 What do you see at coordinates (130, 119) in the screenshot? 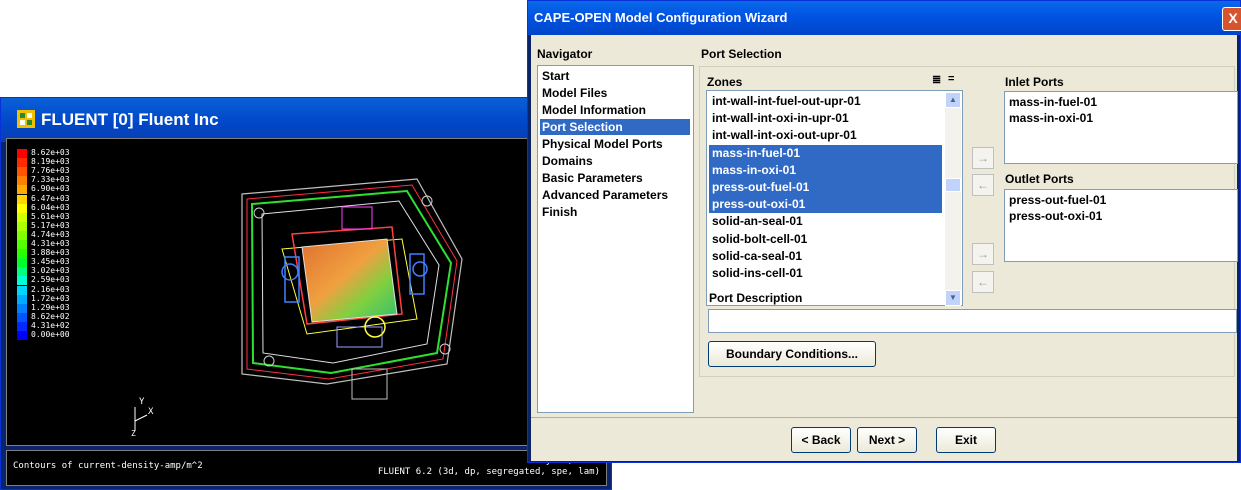
I see `fluent-window-title: FLUENT [0] Fluent Inc` at bounding box center [130, 119].